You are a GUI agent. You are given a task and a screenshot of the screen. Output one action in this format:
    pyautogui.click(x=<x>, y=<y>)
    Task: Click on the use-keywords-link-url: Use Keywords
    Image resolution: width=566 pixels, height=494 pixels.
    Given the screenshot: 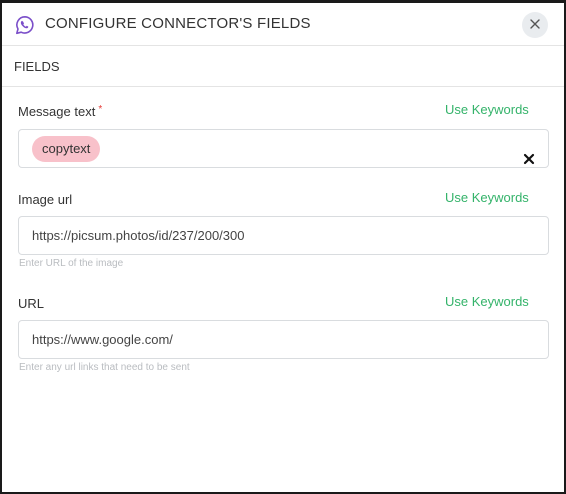 What is the action you would take?
    pyautogui.click(x=487, y=301)
    